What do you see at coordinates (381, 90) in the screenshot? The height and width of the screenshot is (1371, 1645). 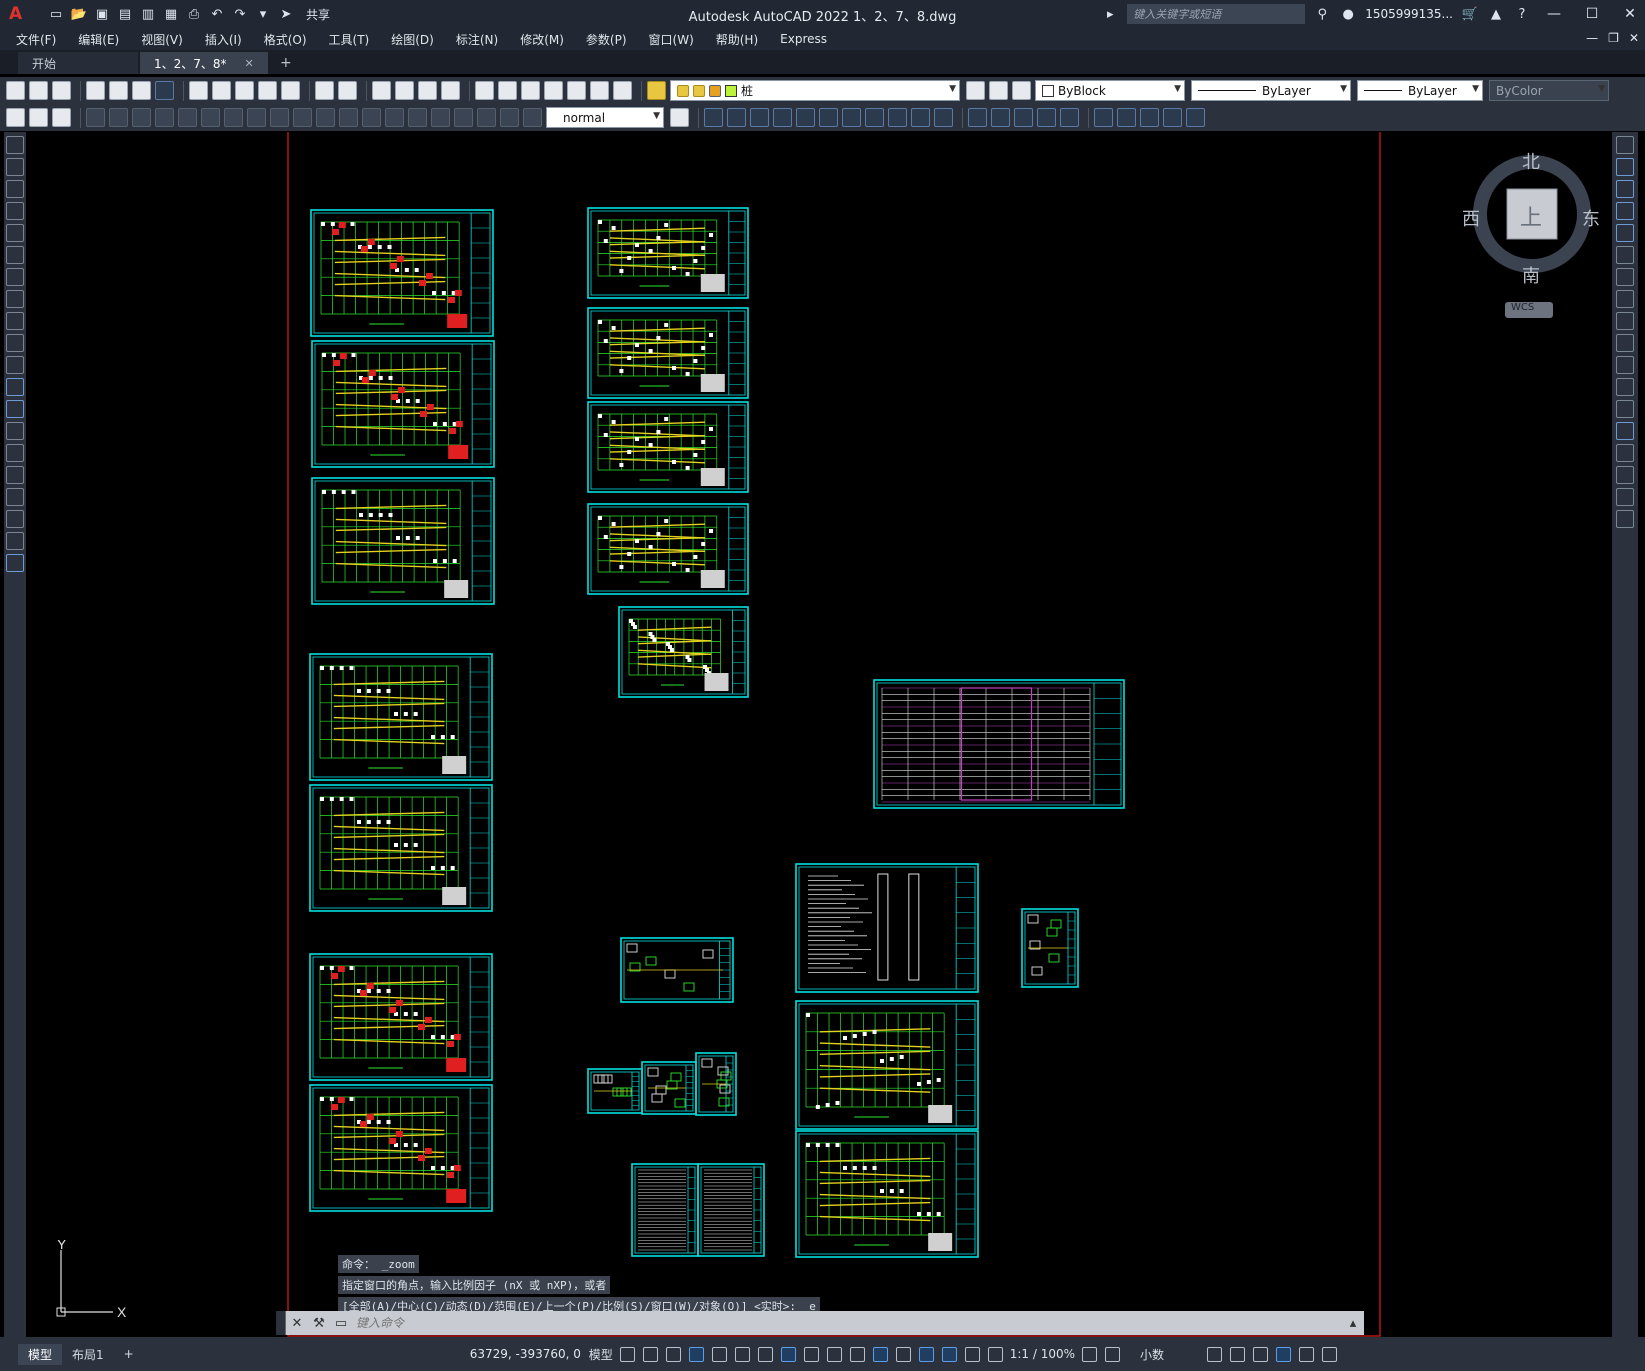 I see `pan-icon` at bounding box center [381, 90].